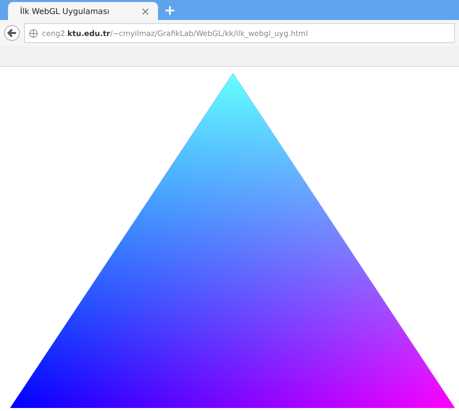 The height and width of the screenshot is (411, 459). I want to click on back-button, so click(12, 33).